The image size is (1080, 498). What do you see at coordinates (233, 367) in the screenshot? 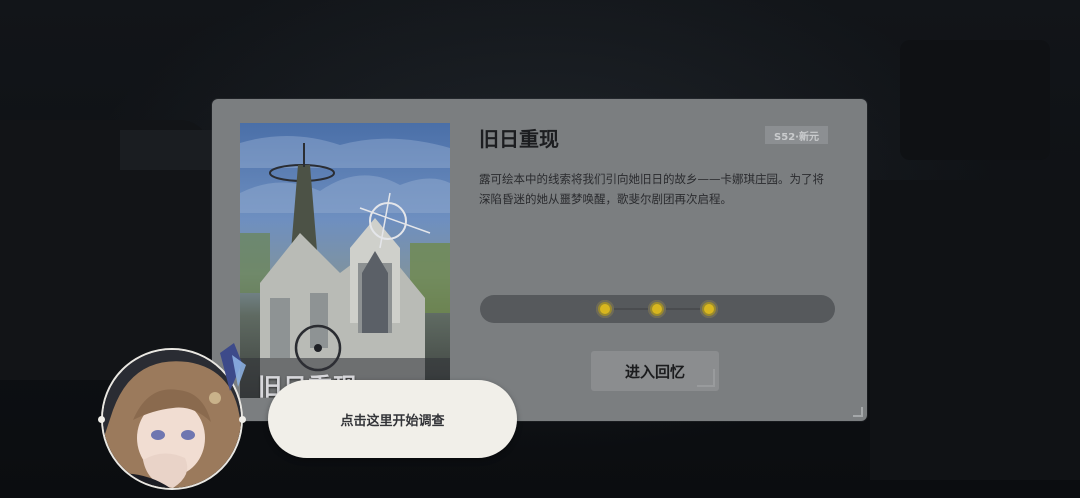
I see `crystal-hair-ornament-icon` at bounding box center [233, 367].